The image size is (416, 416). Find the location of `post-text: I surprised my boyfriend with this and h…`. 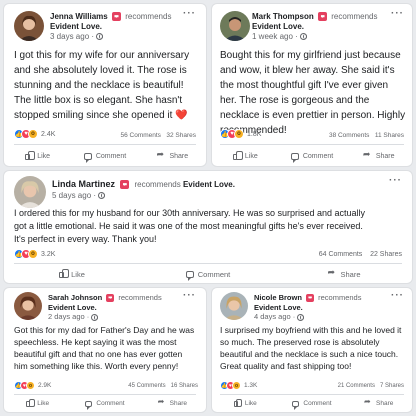

post-text: I surprised my boyfriend with this and h… is located at coordinates (311, 348).